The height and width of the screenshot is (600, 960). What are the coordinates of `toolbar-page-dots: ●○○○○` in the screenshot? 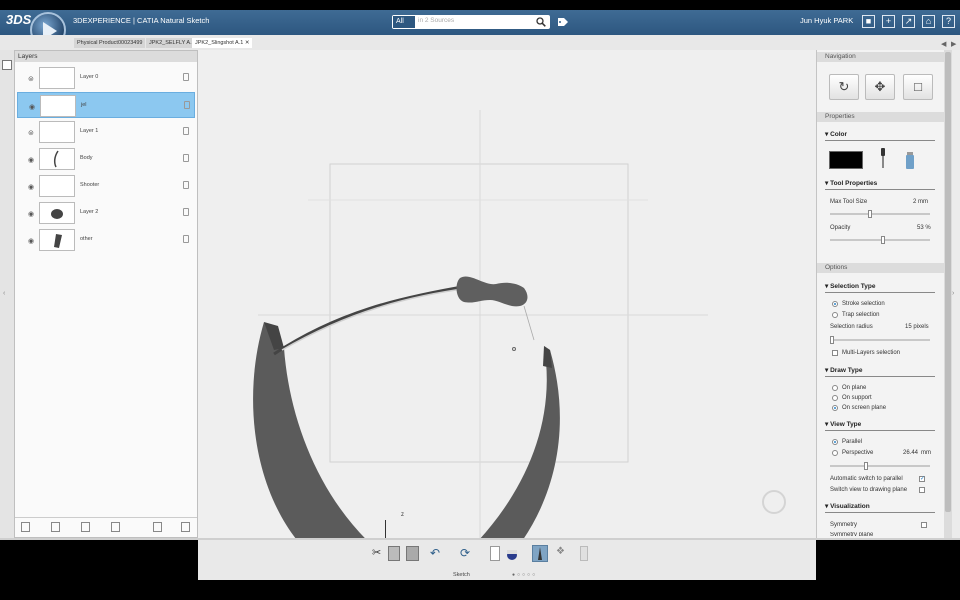 It's located at (524, 575).